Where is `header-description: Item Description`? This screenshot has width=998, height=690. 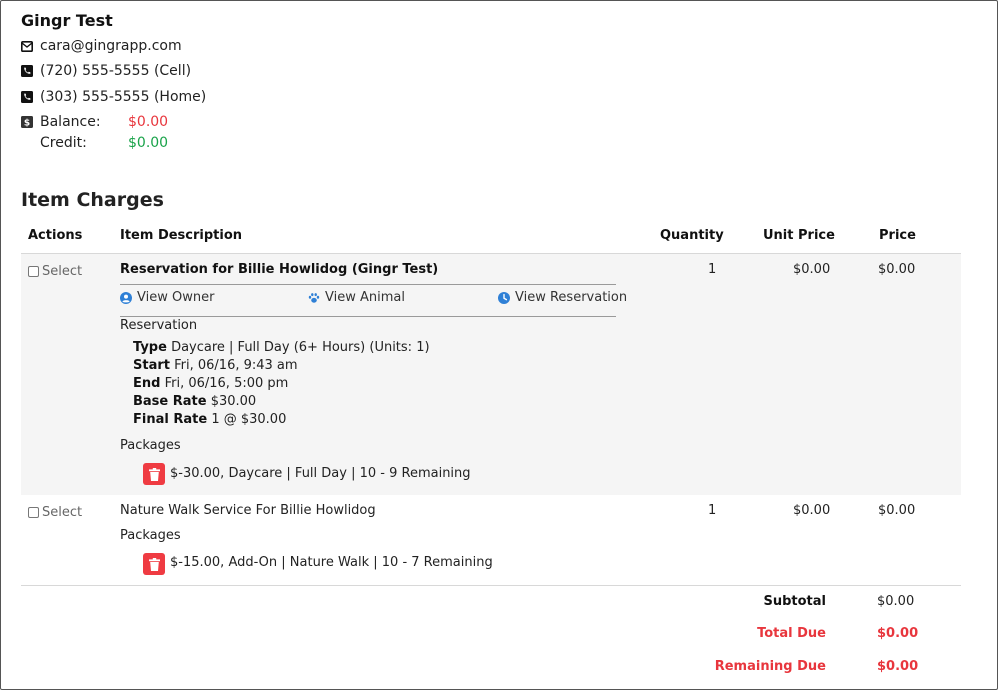
header-description: Item Description is located at coordinates (181, 235).